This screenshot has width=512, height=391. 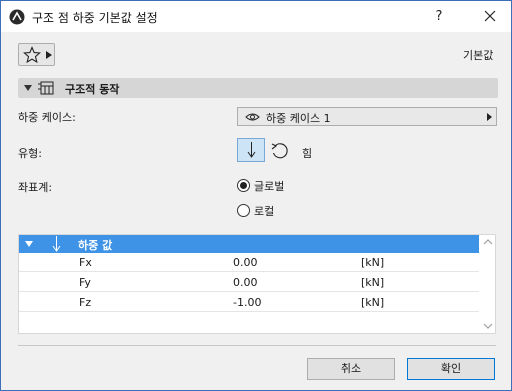 What do you see at coordinates (95, 18) in the screenshot?
I see `window-title: 구조 점 하중 기본값 설정` at bounding box center [95, 18].